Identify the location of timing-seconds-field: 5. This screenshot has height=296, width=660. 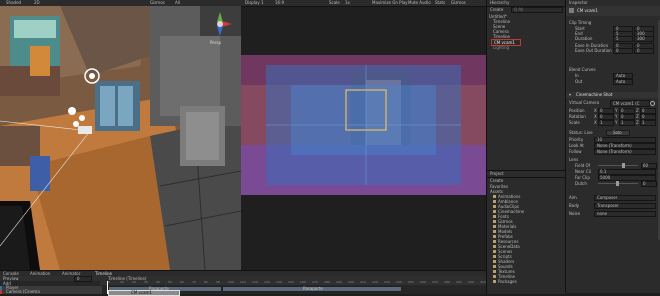
(623, 39).